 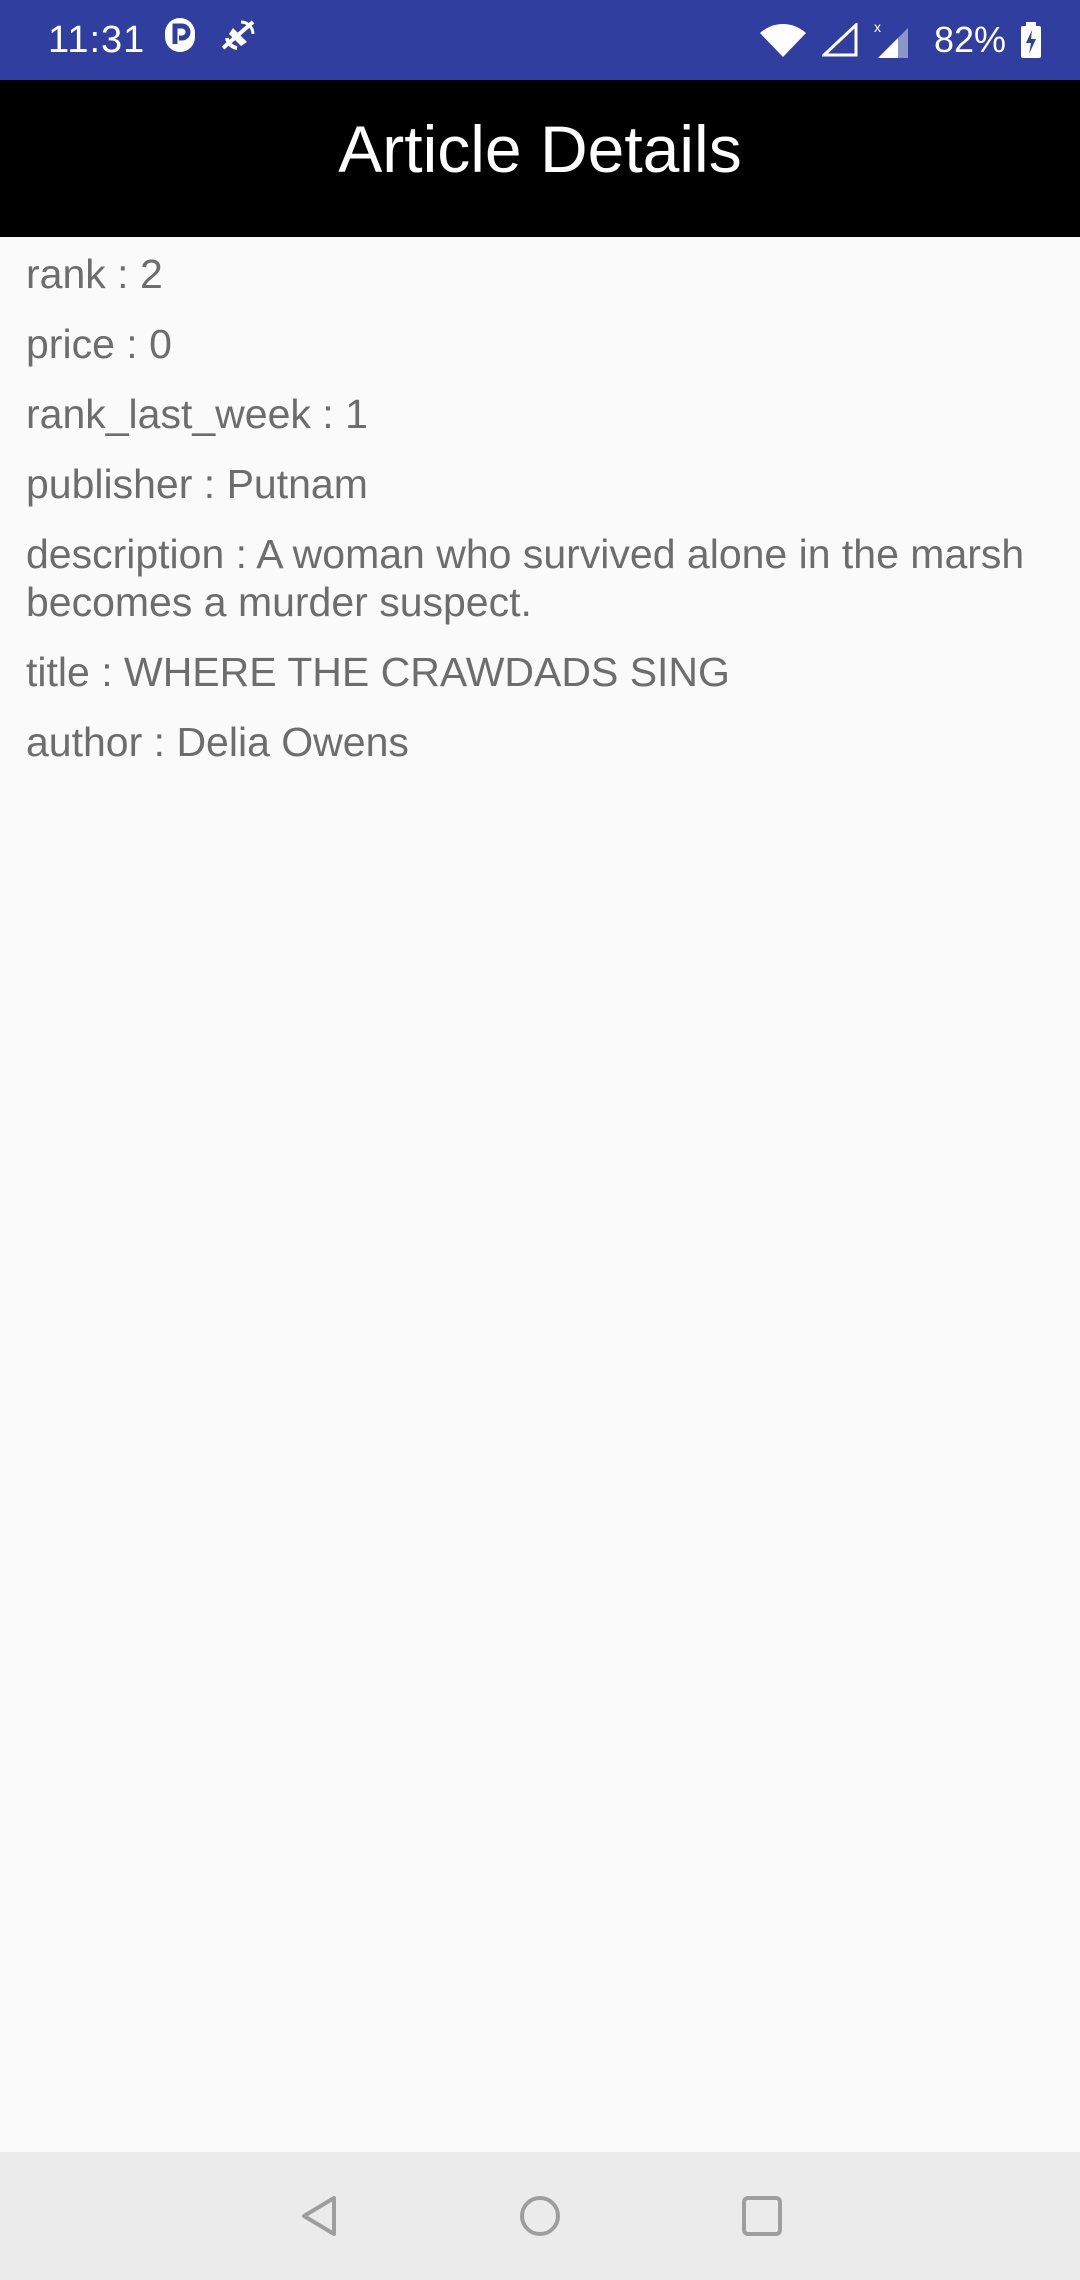 I want to click on status-time: 11:31, so click(x=97, y=40).